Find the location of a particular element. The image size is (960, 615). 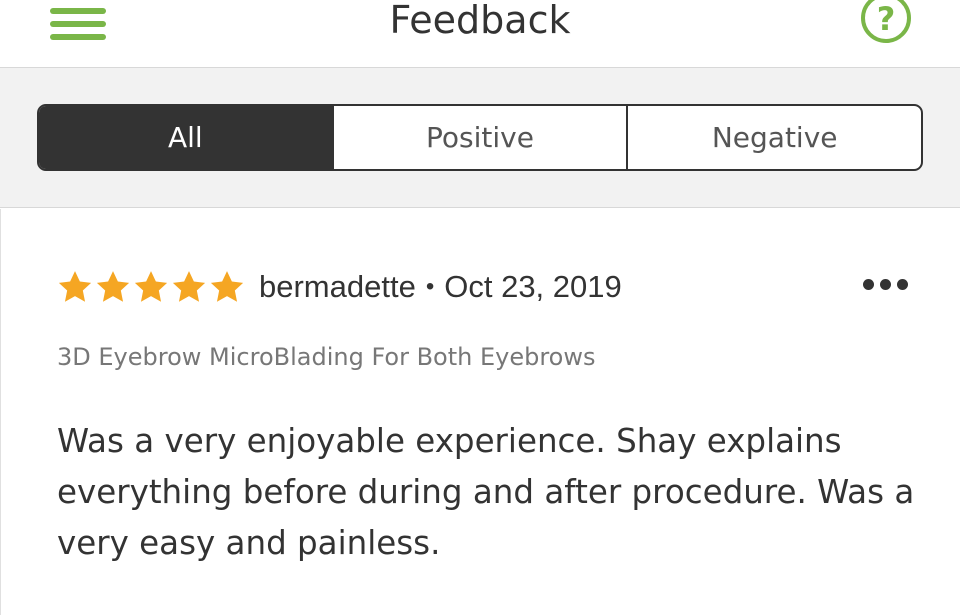

app-header: Feedback ? is located at coordinates (480, 34).